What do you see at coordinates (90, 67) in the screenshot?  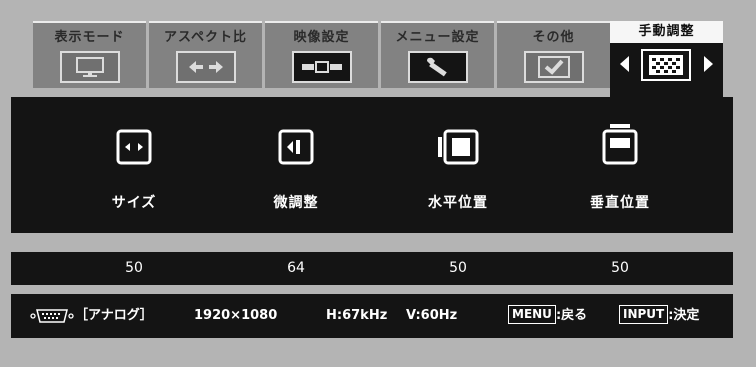 I see `monitor-icon` at bounding box center [90, 67].